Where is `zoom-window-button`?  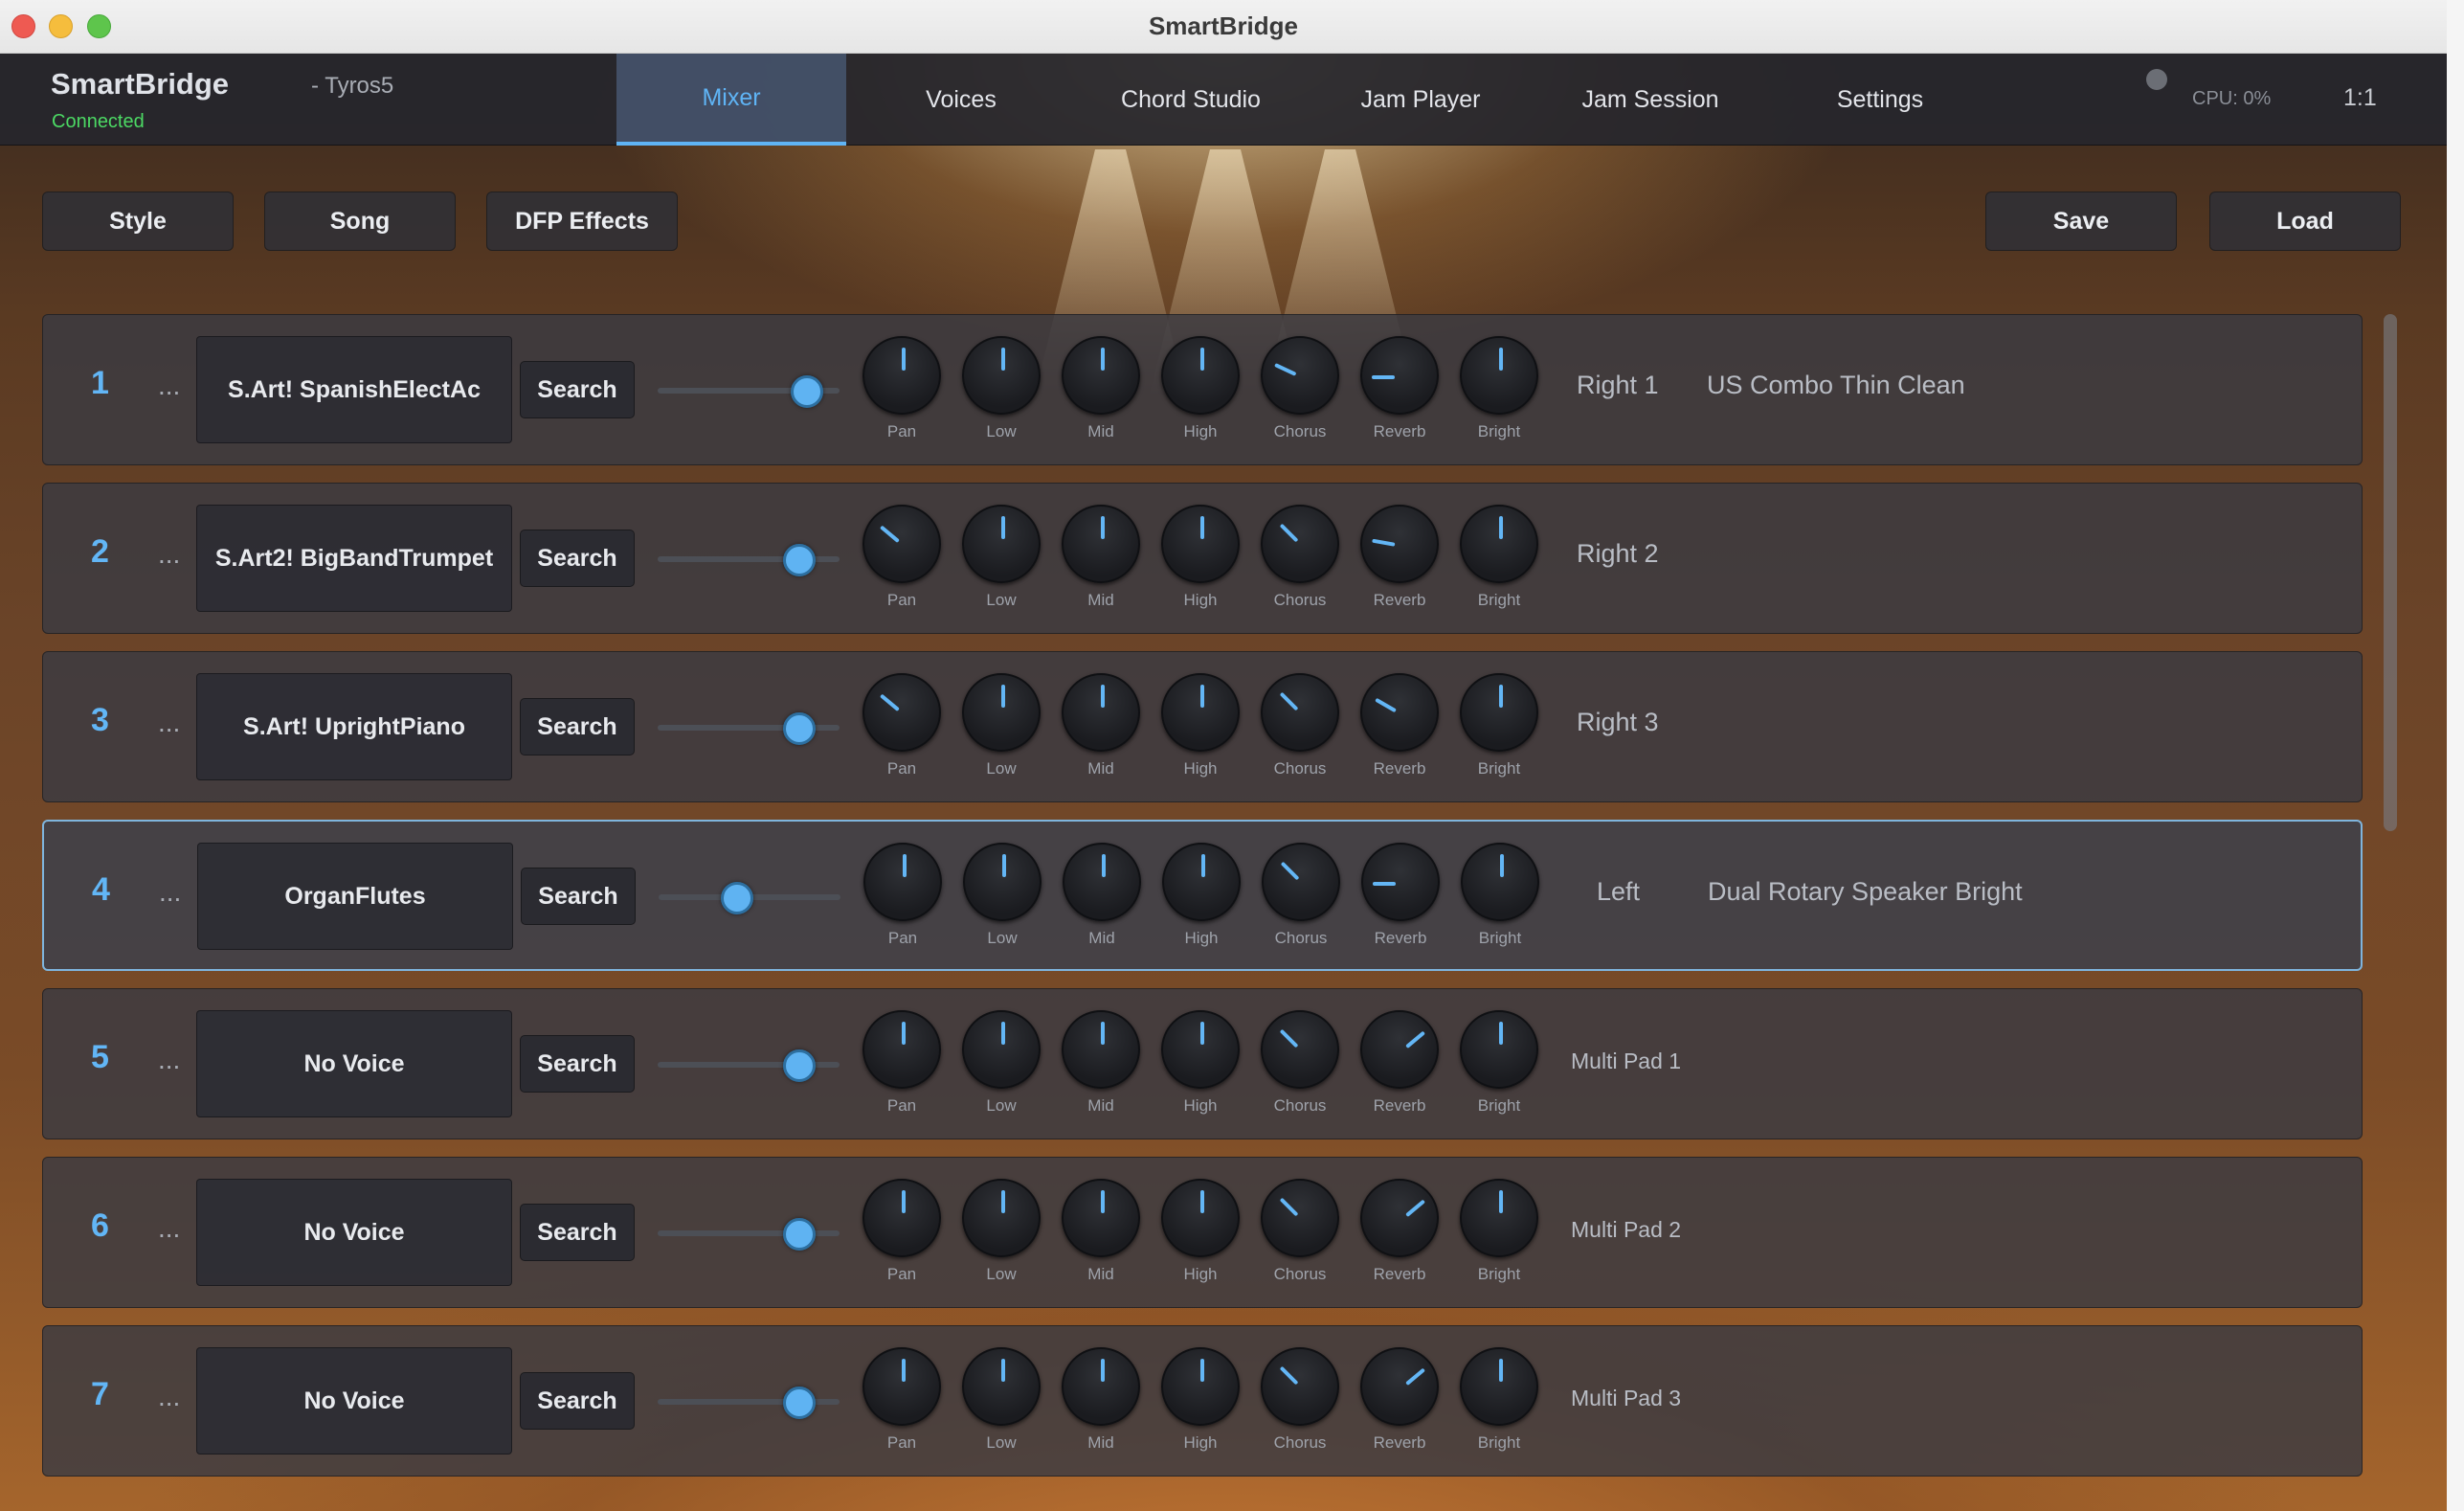 zoom-window-button is located at coordinates (99, 26).